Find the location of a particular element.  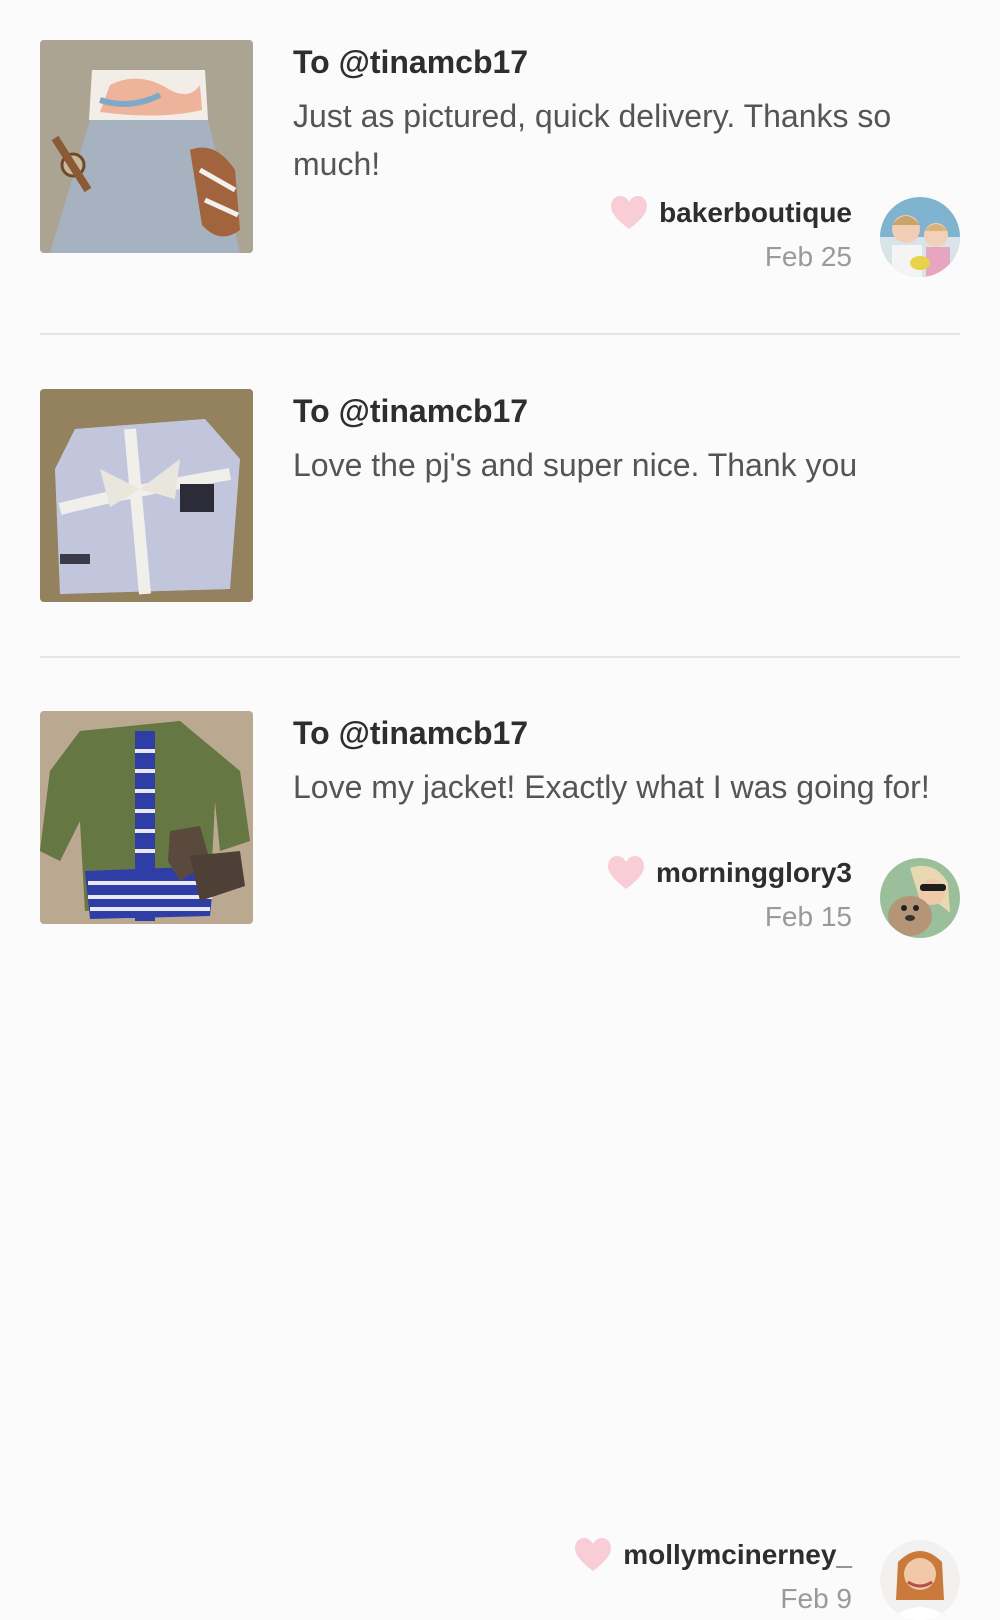

dress-outfit-photo-icon is located at coordinates (146, 146).